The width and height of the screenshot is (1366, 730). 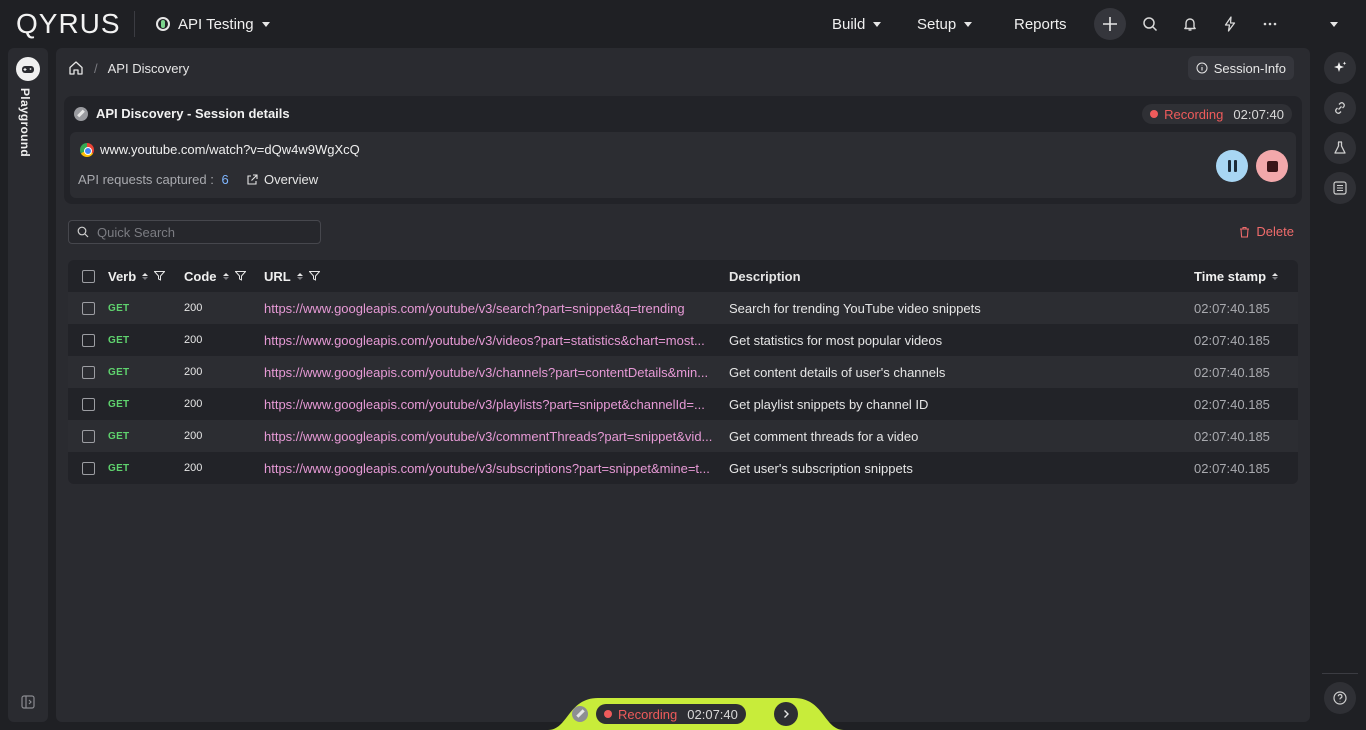 What do you see at coordinates (28, 702) in the screenshot?
I see `collapse-sidebar-icon` at bounding box center [28, 702].